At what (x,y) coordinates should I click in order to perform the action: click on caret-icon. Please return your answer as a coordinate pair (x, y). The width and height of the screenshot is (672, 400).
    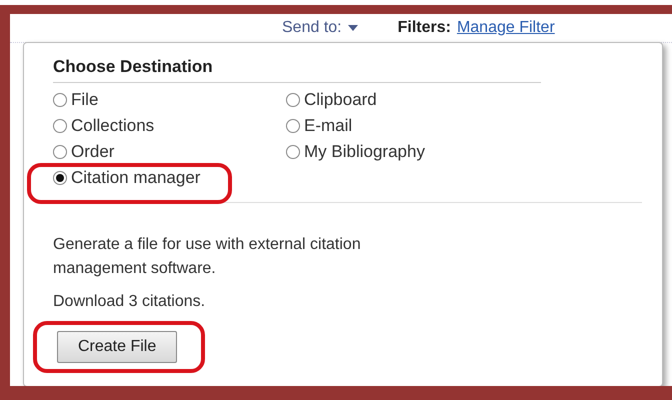
    Looking at the image, I should click on (353, 28).